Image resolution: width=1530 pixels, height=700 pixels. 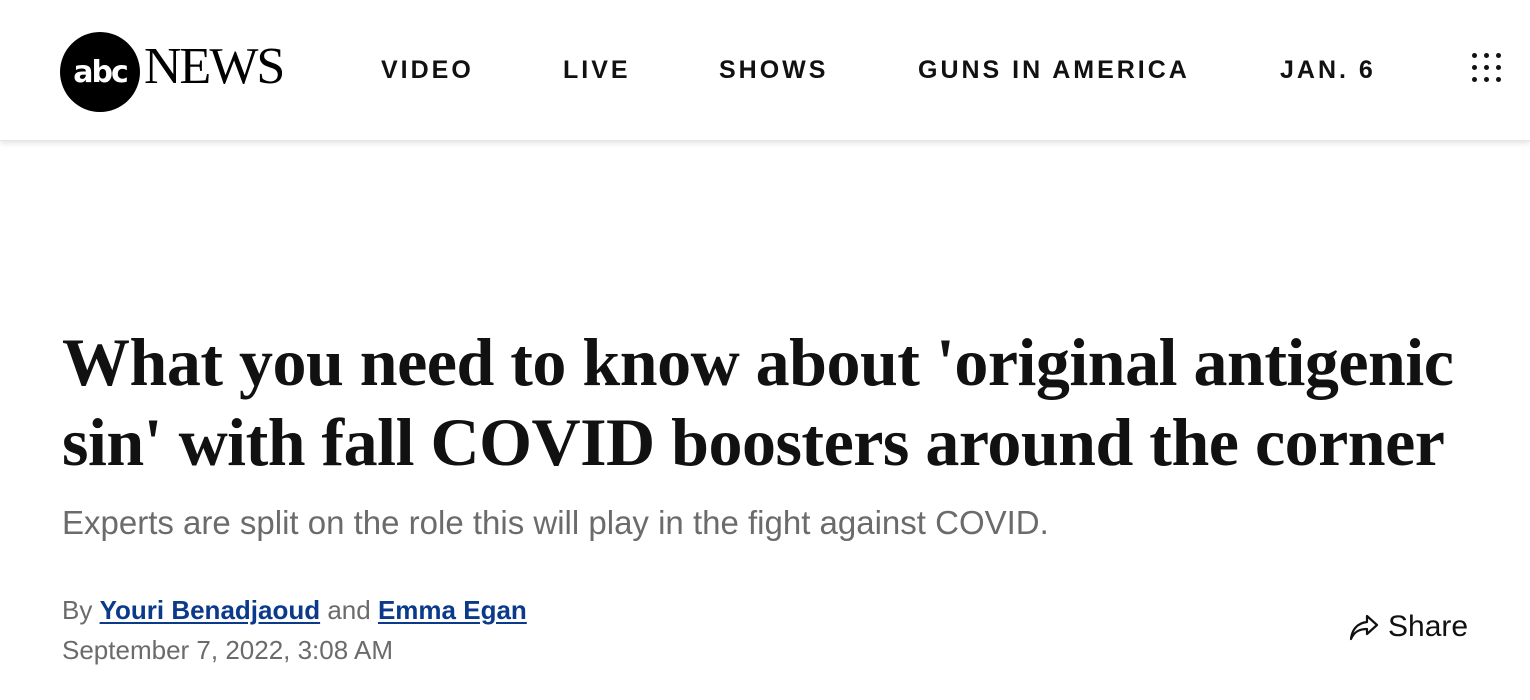 I want to click on nav-item-video: VIDEO, so click(x=427, y=70).